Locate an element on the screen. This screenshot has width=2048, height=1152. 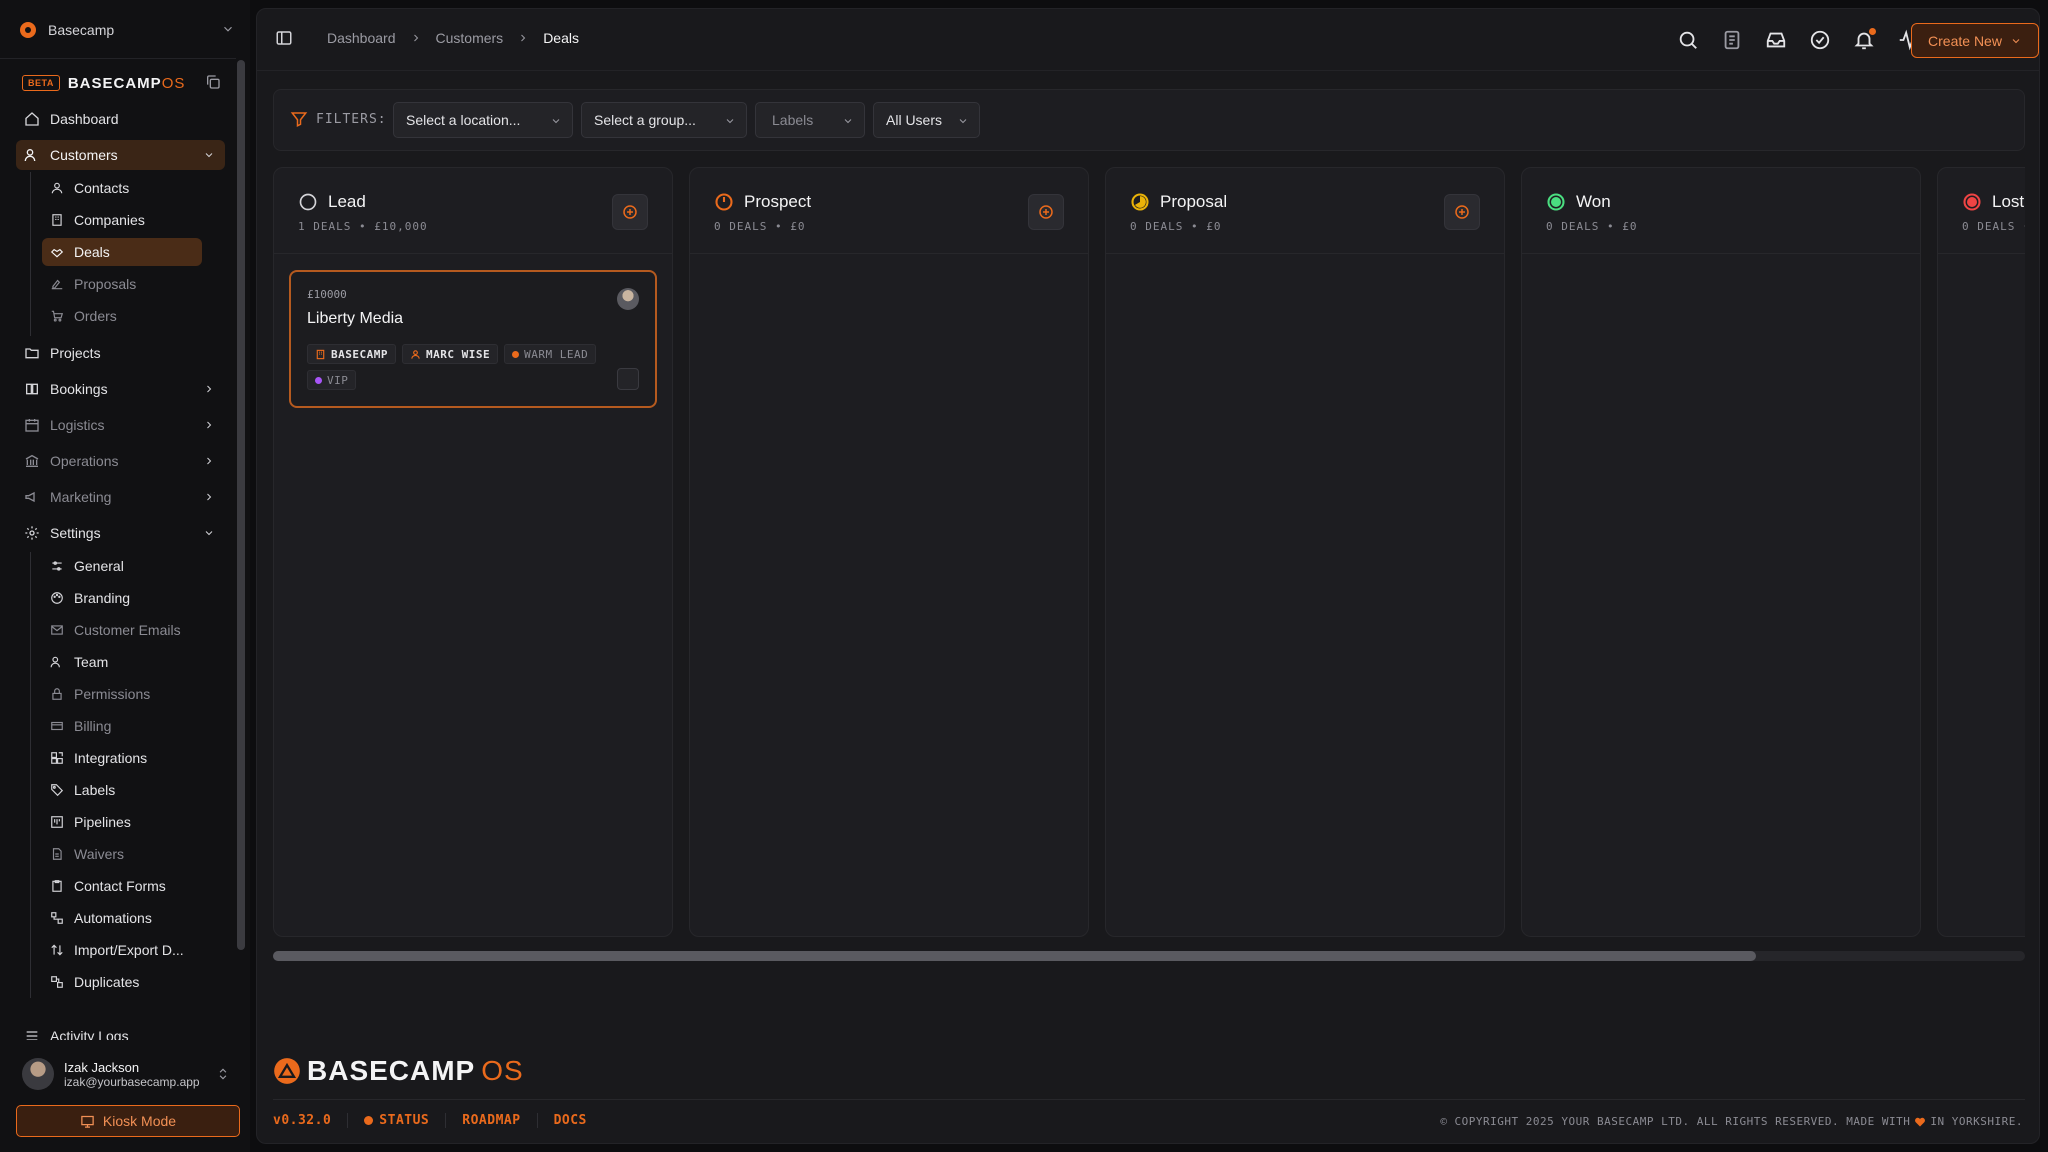
pipeline-column-proposal: Proposal 0 DEALS • £0 is located at coordinates (1305, 552).